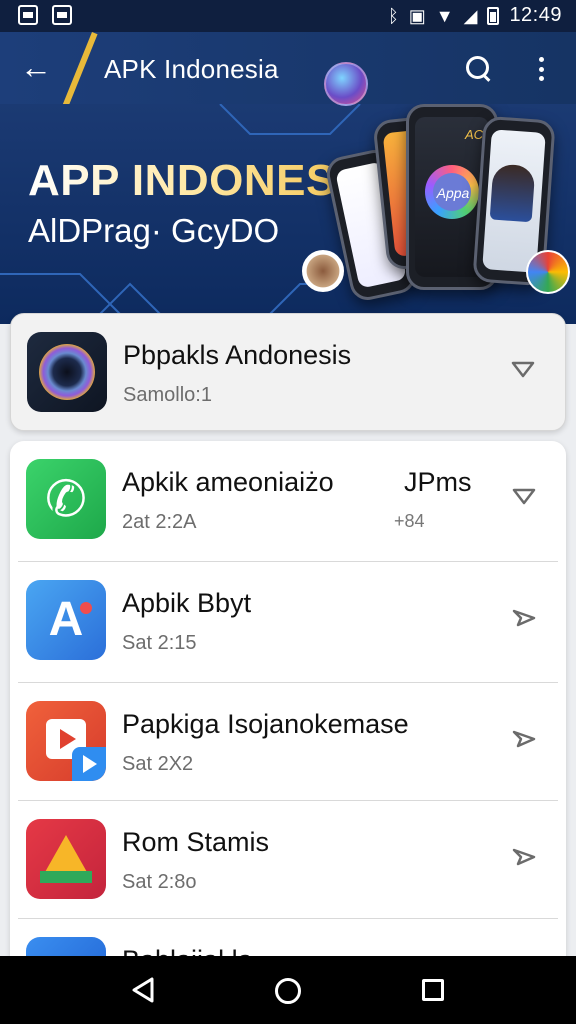 The height and width of the screenshot is (1024, 576). What do you see at coordinates (159, 643) in the screenshot?
I see `list-item-subtitle: Sat 2:15` at bounding box center [159, 643].